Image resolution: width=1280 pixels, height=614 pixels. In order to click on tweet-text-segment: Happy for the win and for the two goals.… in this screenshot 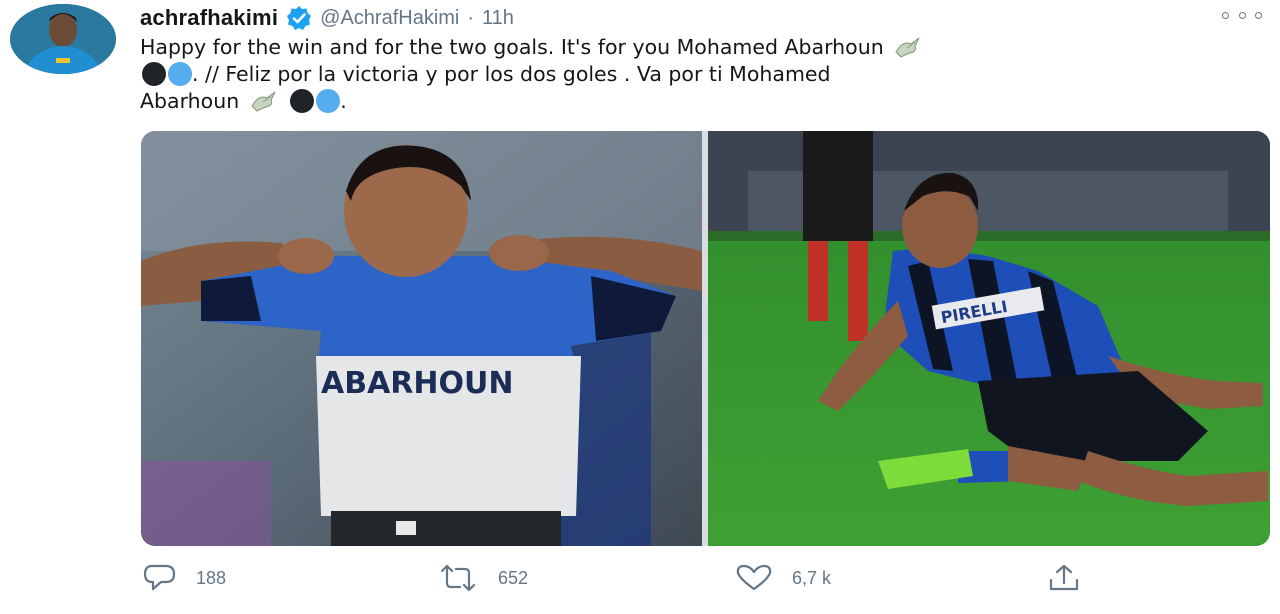, I will do `click(512, 47)`.